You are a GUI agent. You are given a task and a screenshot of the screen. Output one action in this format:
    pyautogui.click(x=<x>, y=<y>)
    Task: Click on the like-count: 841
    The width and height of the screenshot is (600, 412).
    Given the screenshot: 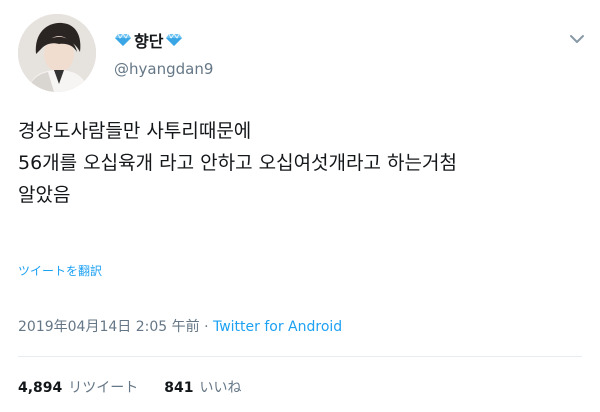 What is the action you would take?
    pyautogui.click(x=178, y=388)
    